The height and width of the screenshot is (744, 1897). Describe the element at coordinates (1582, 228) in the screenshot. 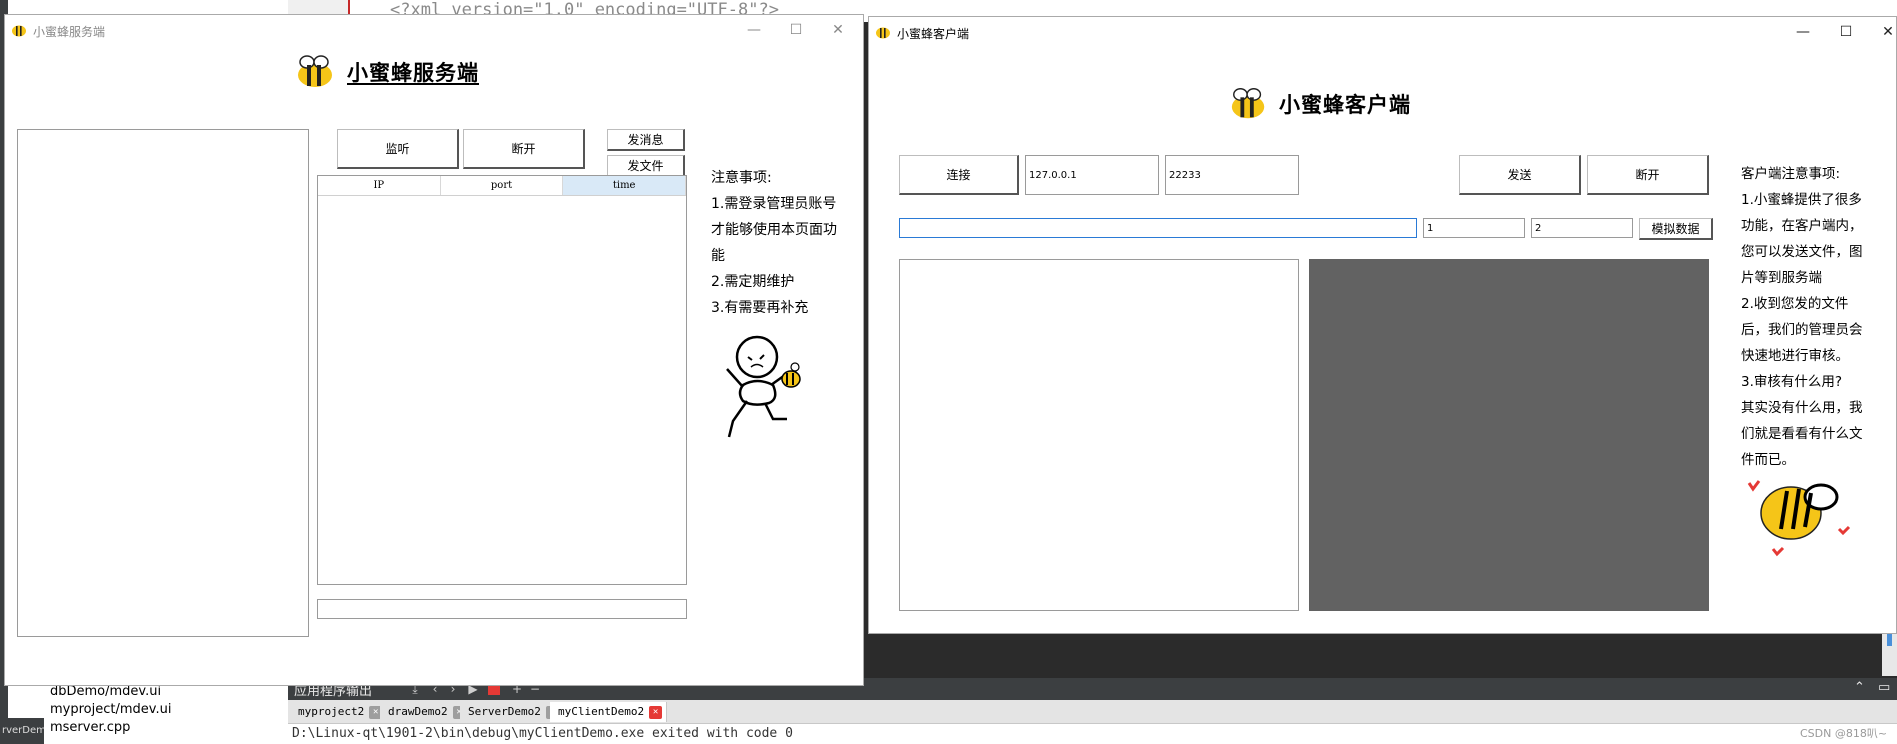

I see `field-2-input` at that location.